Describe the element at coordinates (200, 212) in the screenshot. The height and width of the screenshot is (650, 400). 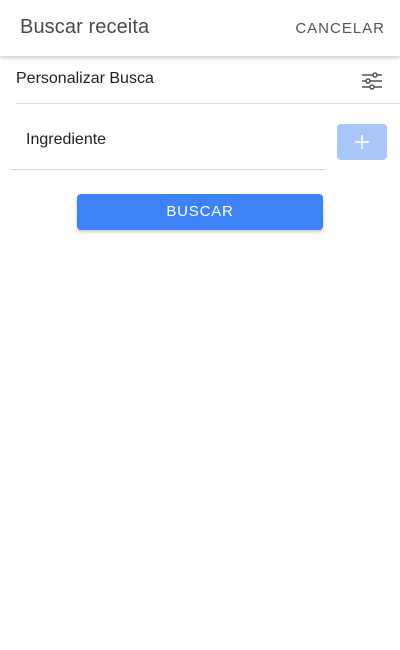
I see `search-button: BUSCAR` at that location.